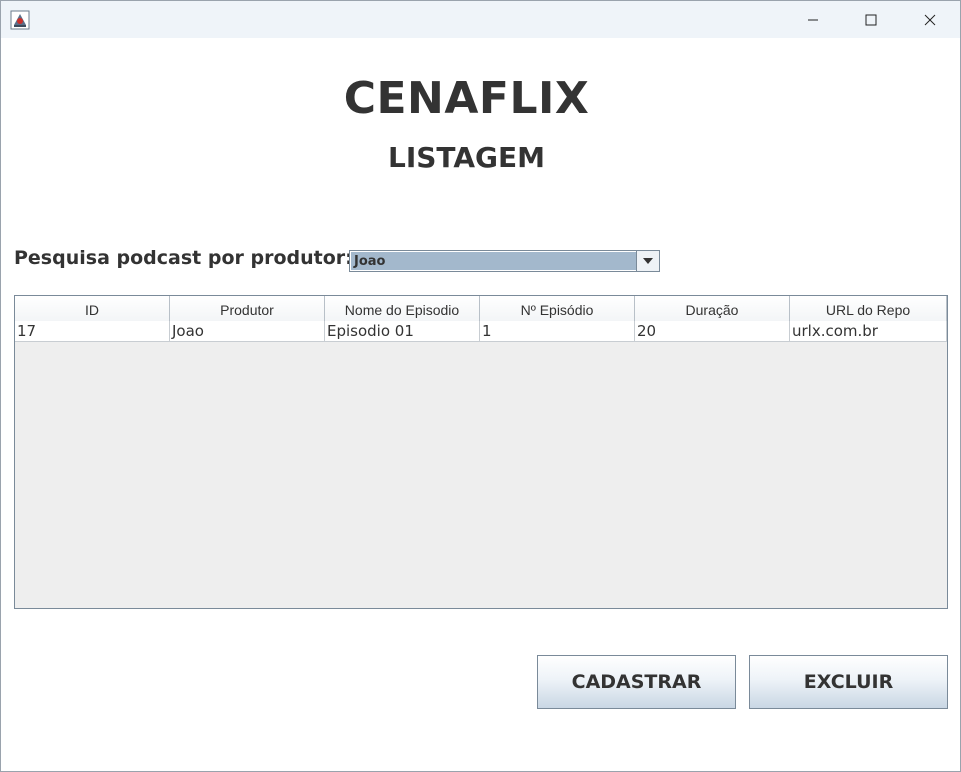  I want to click on minimize-button, so click(813, 19).